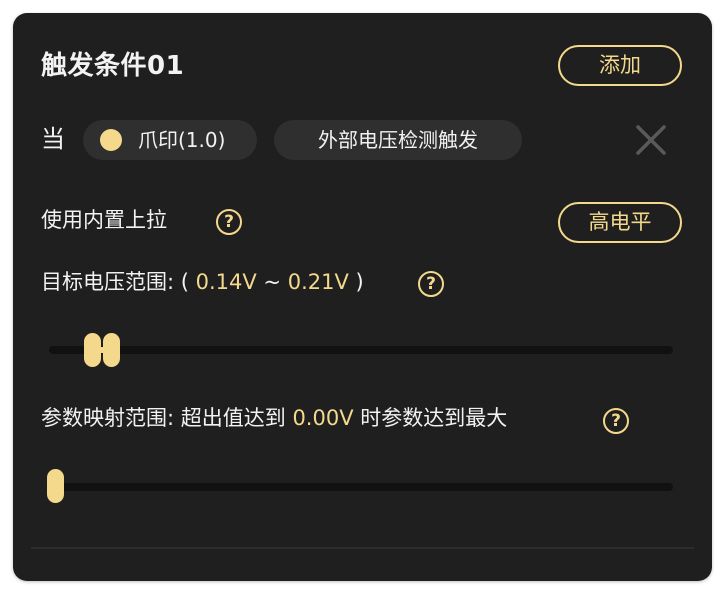 This screenshot has width=725, height=594. What do you see at coordinates (104, 220) in the screenshot?
I see `pullup-label: 使用内置上拉` at bounding box center [104, 220].